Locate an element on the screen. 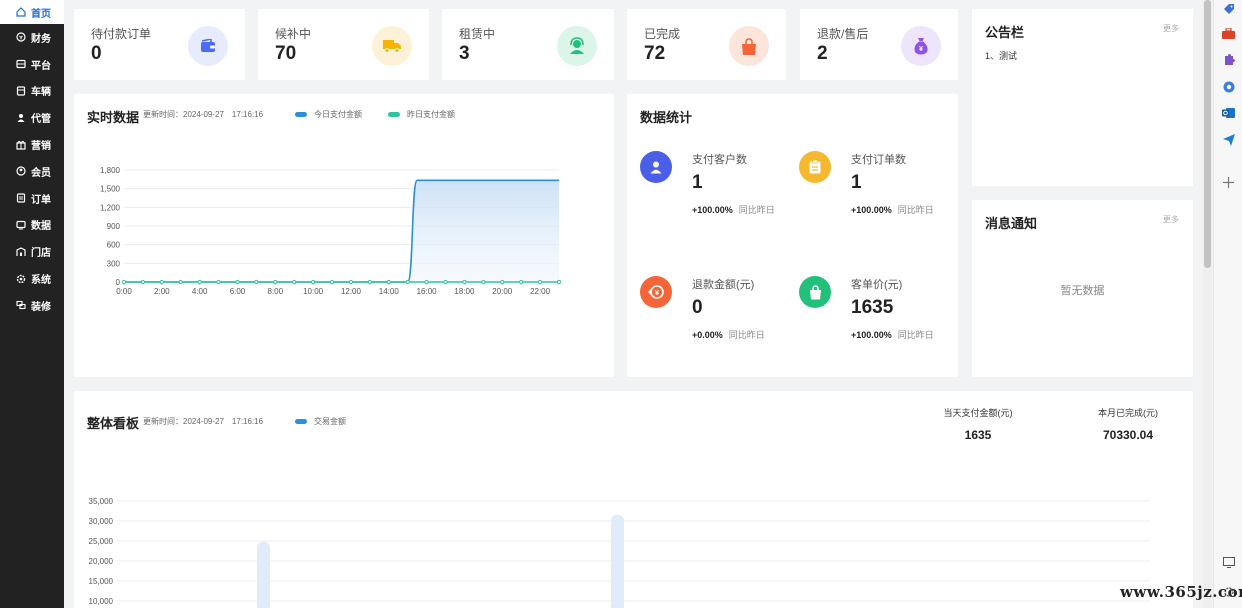 The image size is (1242, 608). y-tick-label: 0 is located at coordinates (118, 282).